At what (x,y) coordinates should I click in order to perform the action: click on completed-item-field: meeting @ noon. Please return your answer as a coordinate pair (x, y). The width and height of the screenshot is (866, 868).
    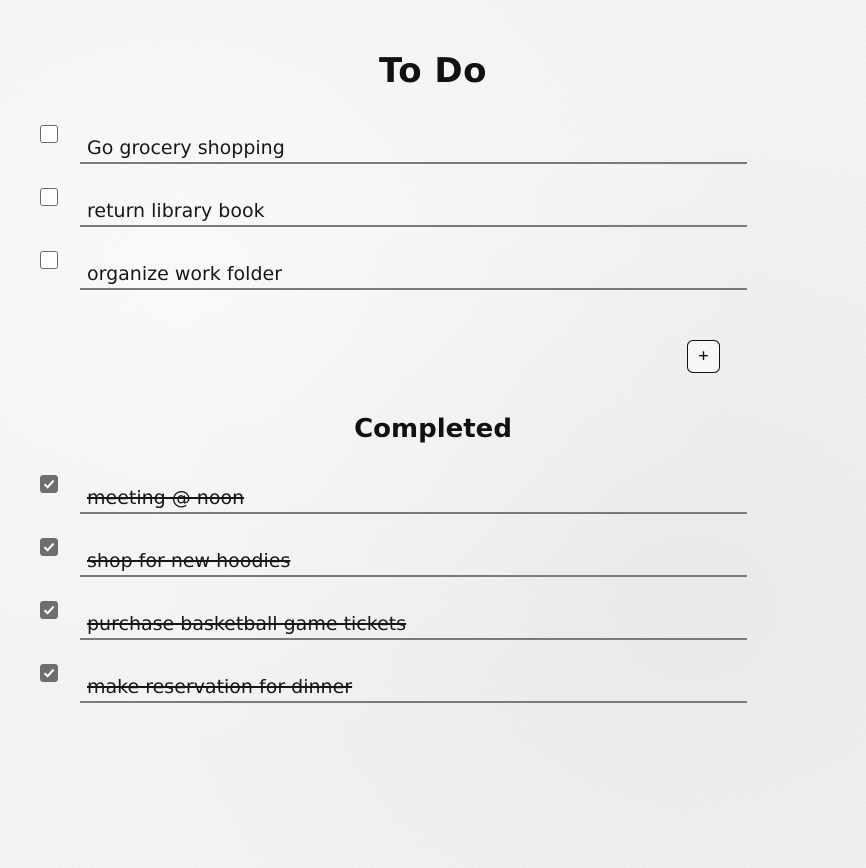
    Looking at the image, I should click on (413, 494).